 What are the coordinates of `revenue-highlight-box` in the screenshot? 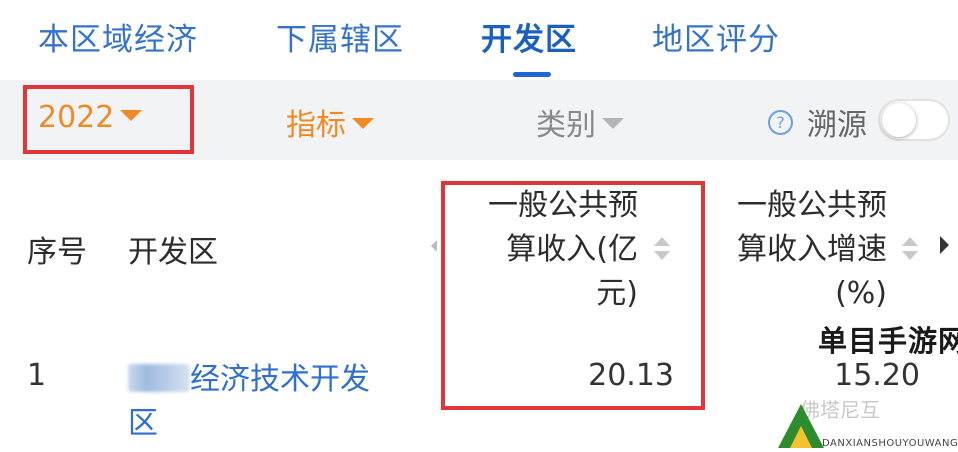 It's located at (573, 295).